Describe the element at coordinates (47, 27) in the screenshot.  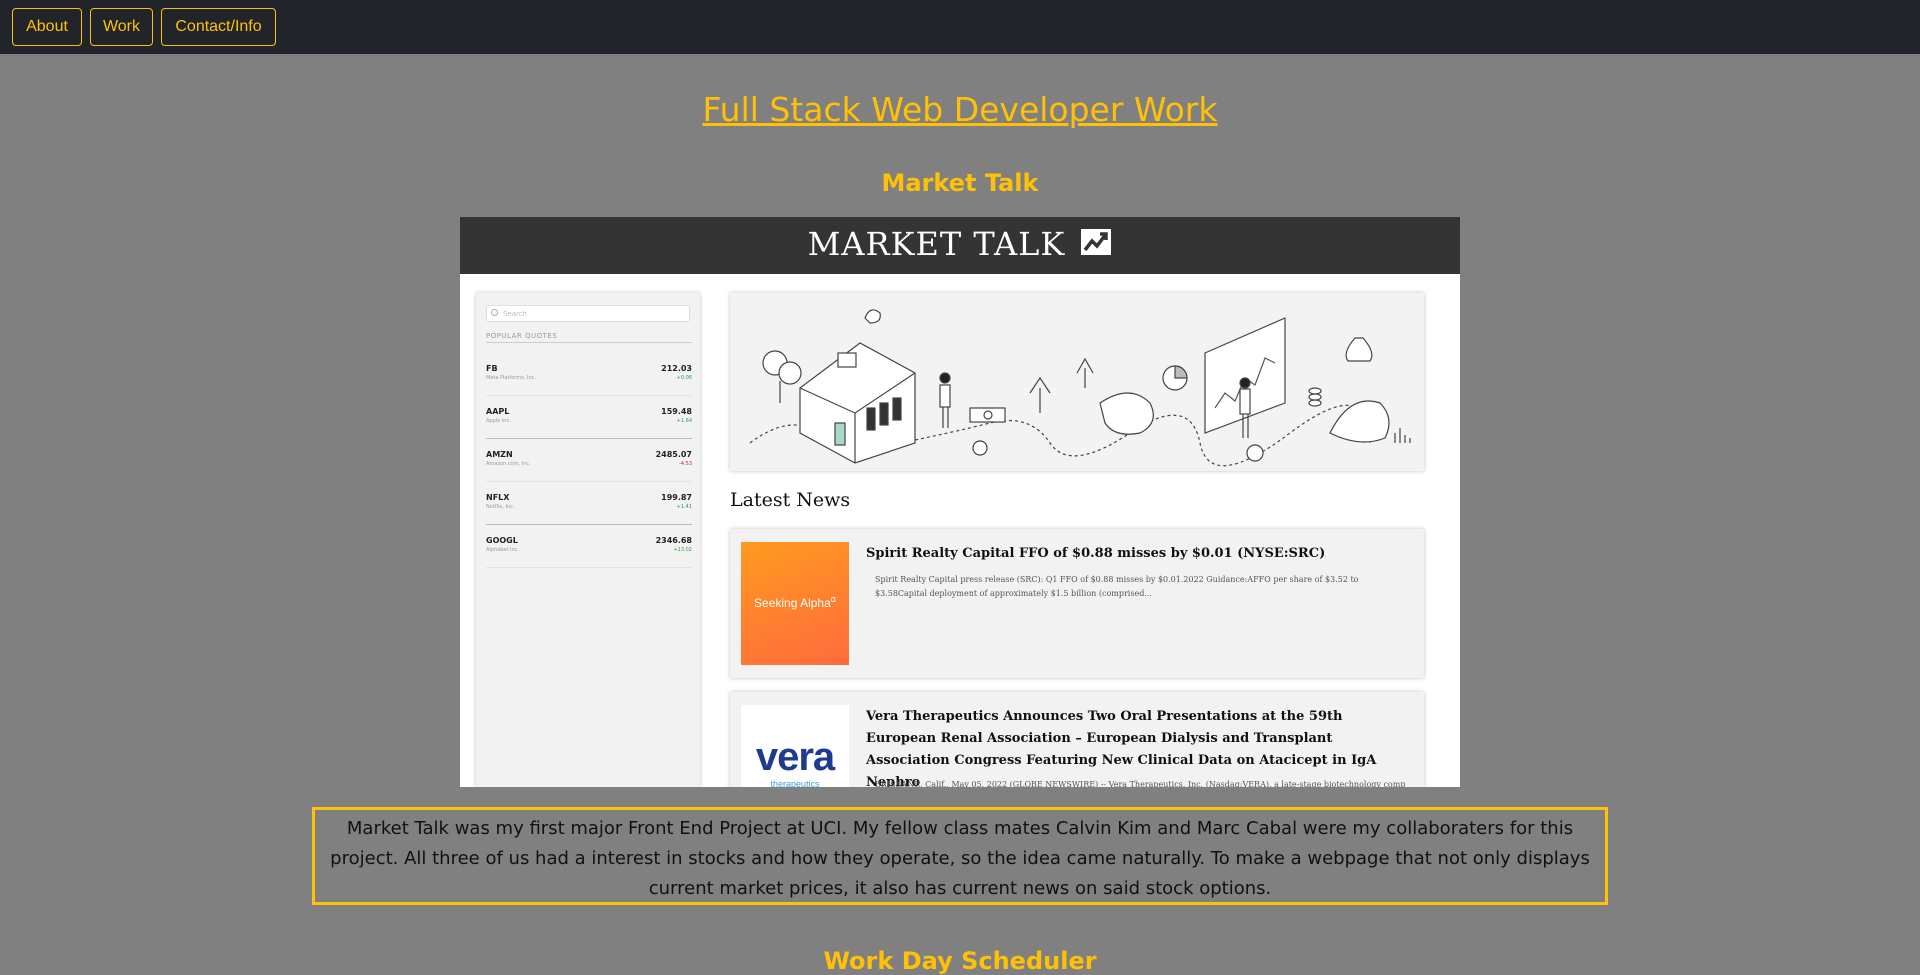
I see `nav-about-button: About` at that location.